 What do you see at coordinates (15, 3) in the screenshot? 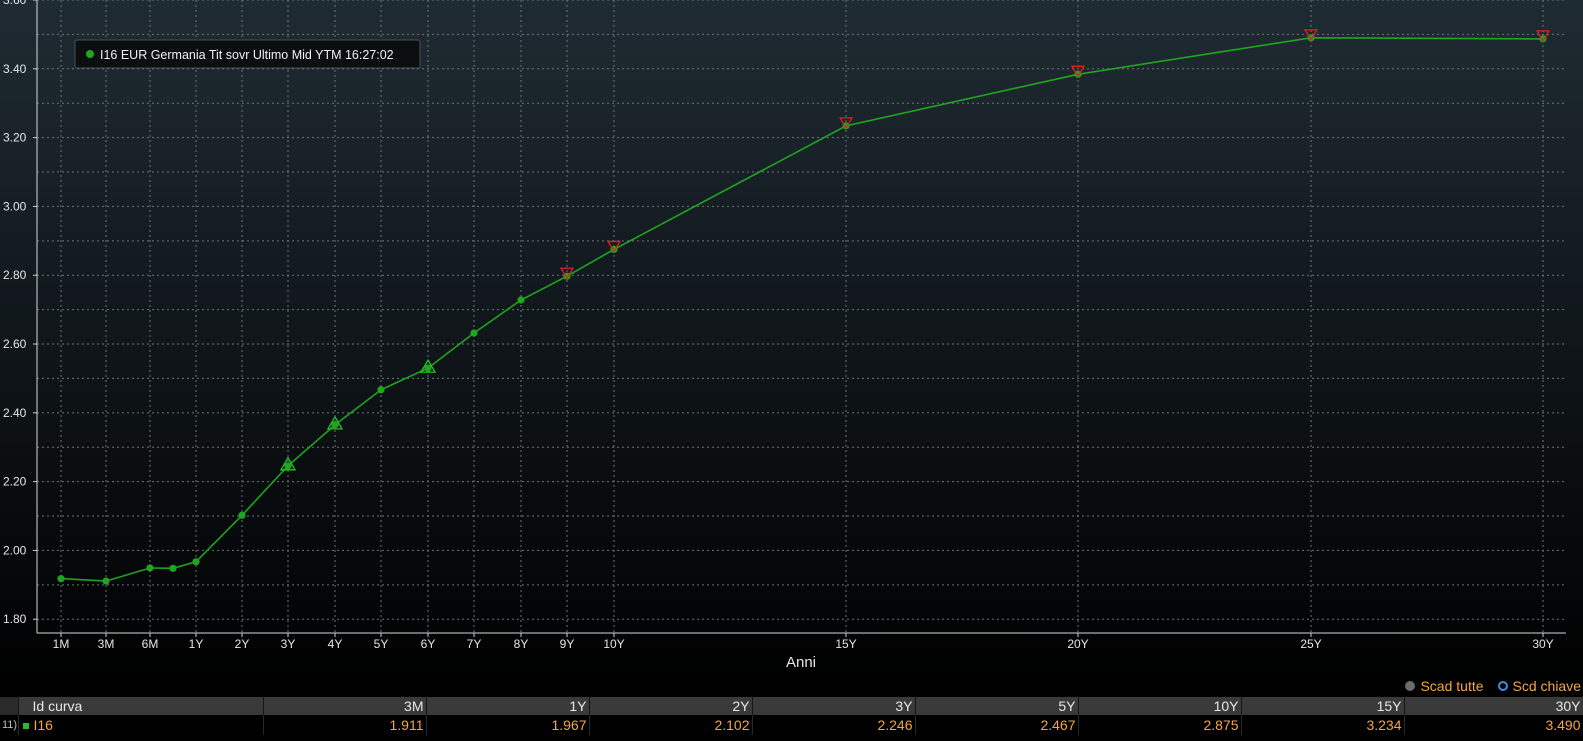
I see `y-tick-label: 3.60` at bounding box center [15, 3].